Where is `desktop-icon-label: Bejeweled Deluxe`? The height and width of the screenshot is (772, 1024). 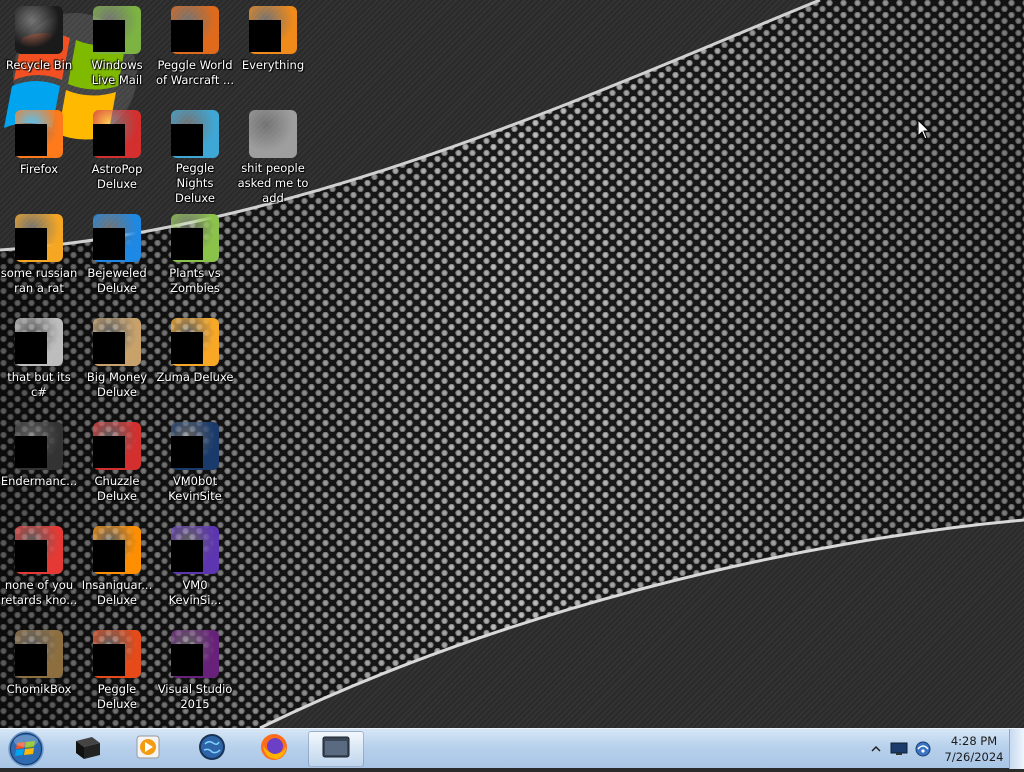
desktop-icon-label: Bejeweled Deluxe is located at coordinates (117, 280).